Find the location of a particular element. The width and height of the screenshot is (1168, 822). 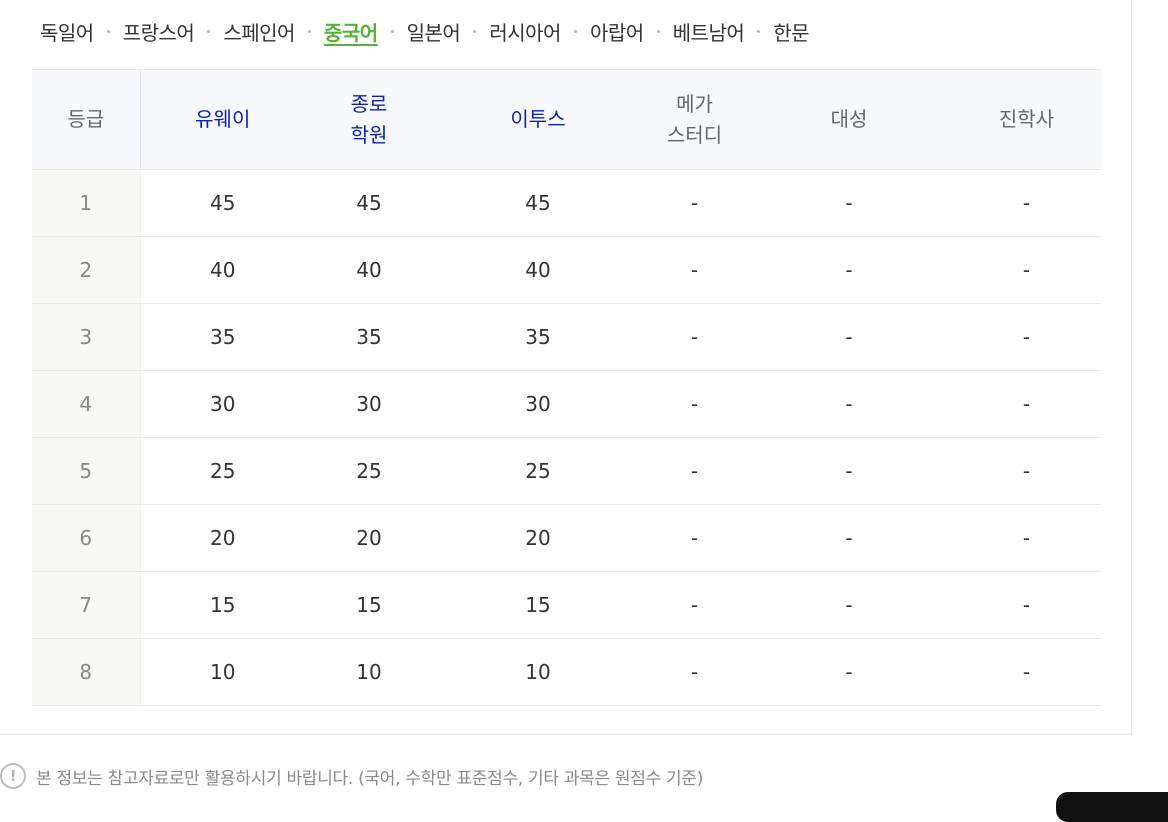

tab-spanish: 스페인어 is located at coordinates (259, 31).